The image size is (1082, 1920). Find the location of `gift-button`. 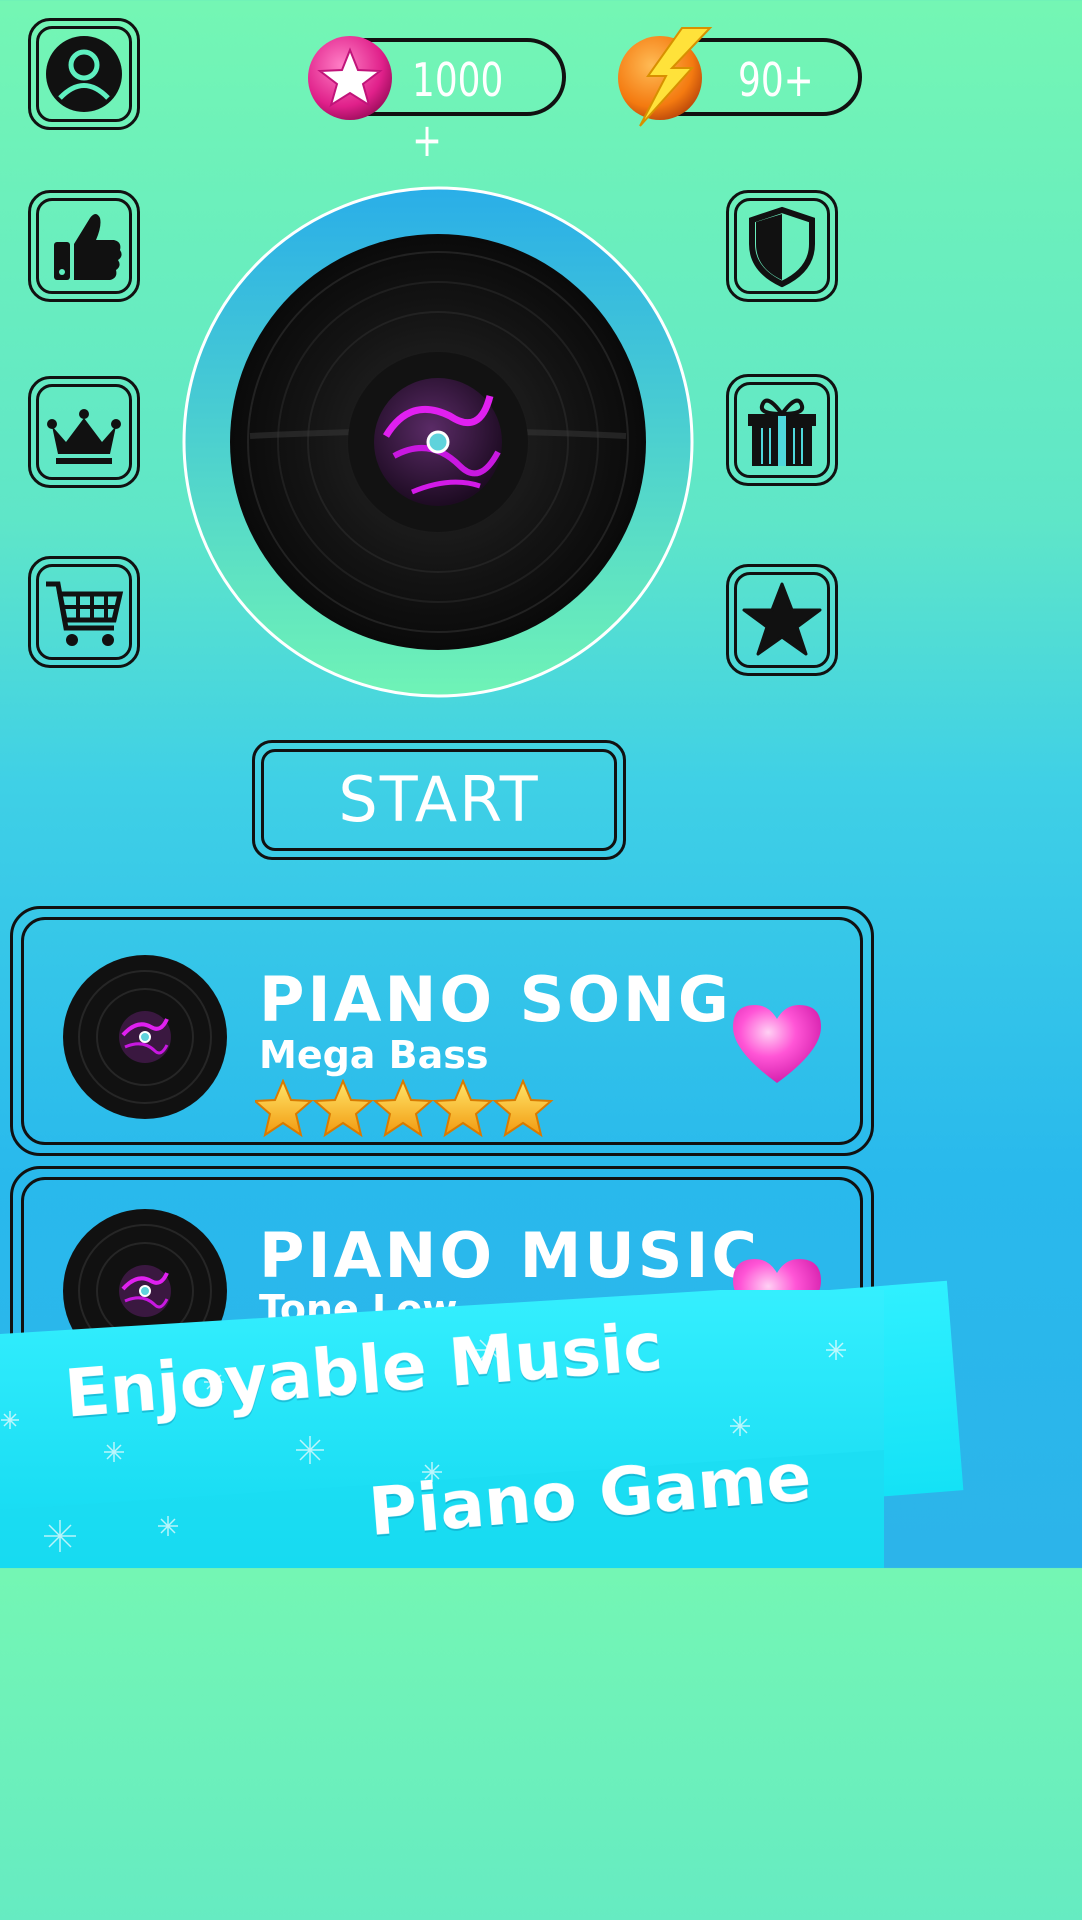

gift-button is located at coordinates (782, 430).